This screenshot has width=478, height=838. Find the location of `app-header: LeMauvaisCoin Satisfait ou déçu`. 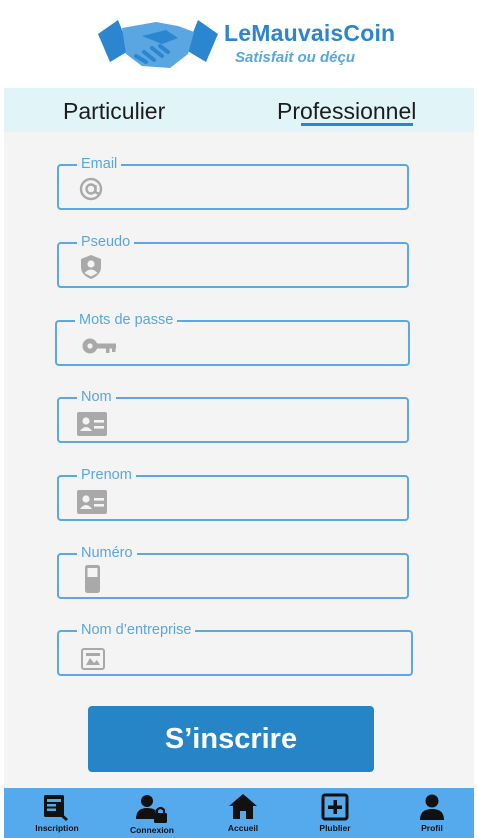

app-header: LeMauvaisCoin Satisfait ou déçu is located at coordinates (239, 44).